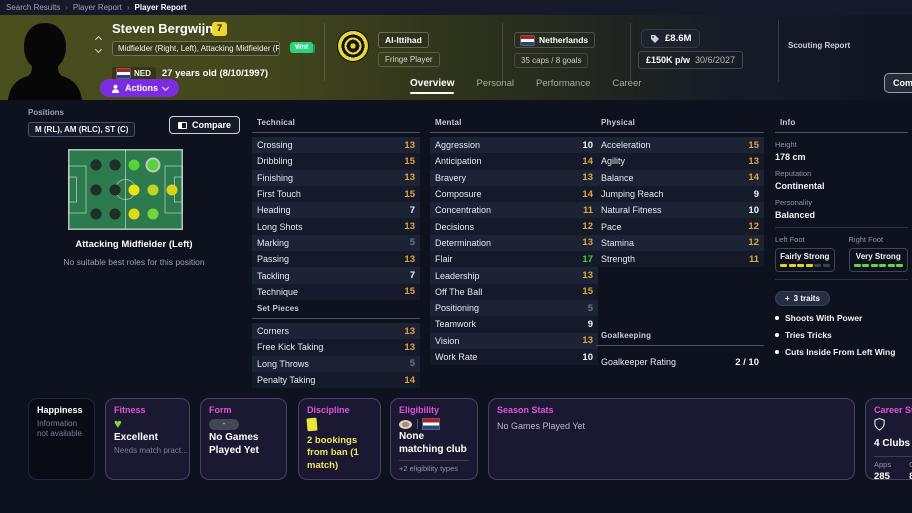  I want to click on nationality-code: NED, so click(142, 73).